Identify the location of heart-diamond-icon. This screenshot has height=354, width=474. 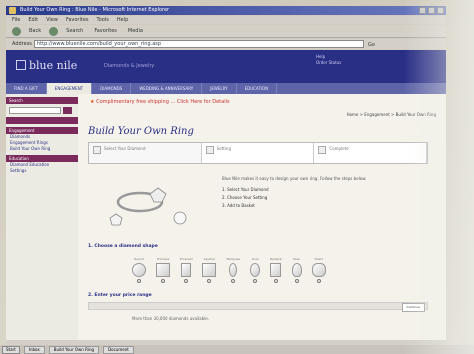
(318, 270).